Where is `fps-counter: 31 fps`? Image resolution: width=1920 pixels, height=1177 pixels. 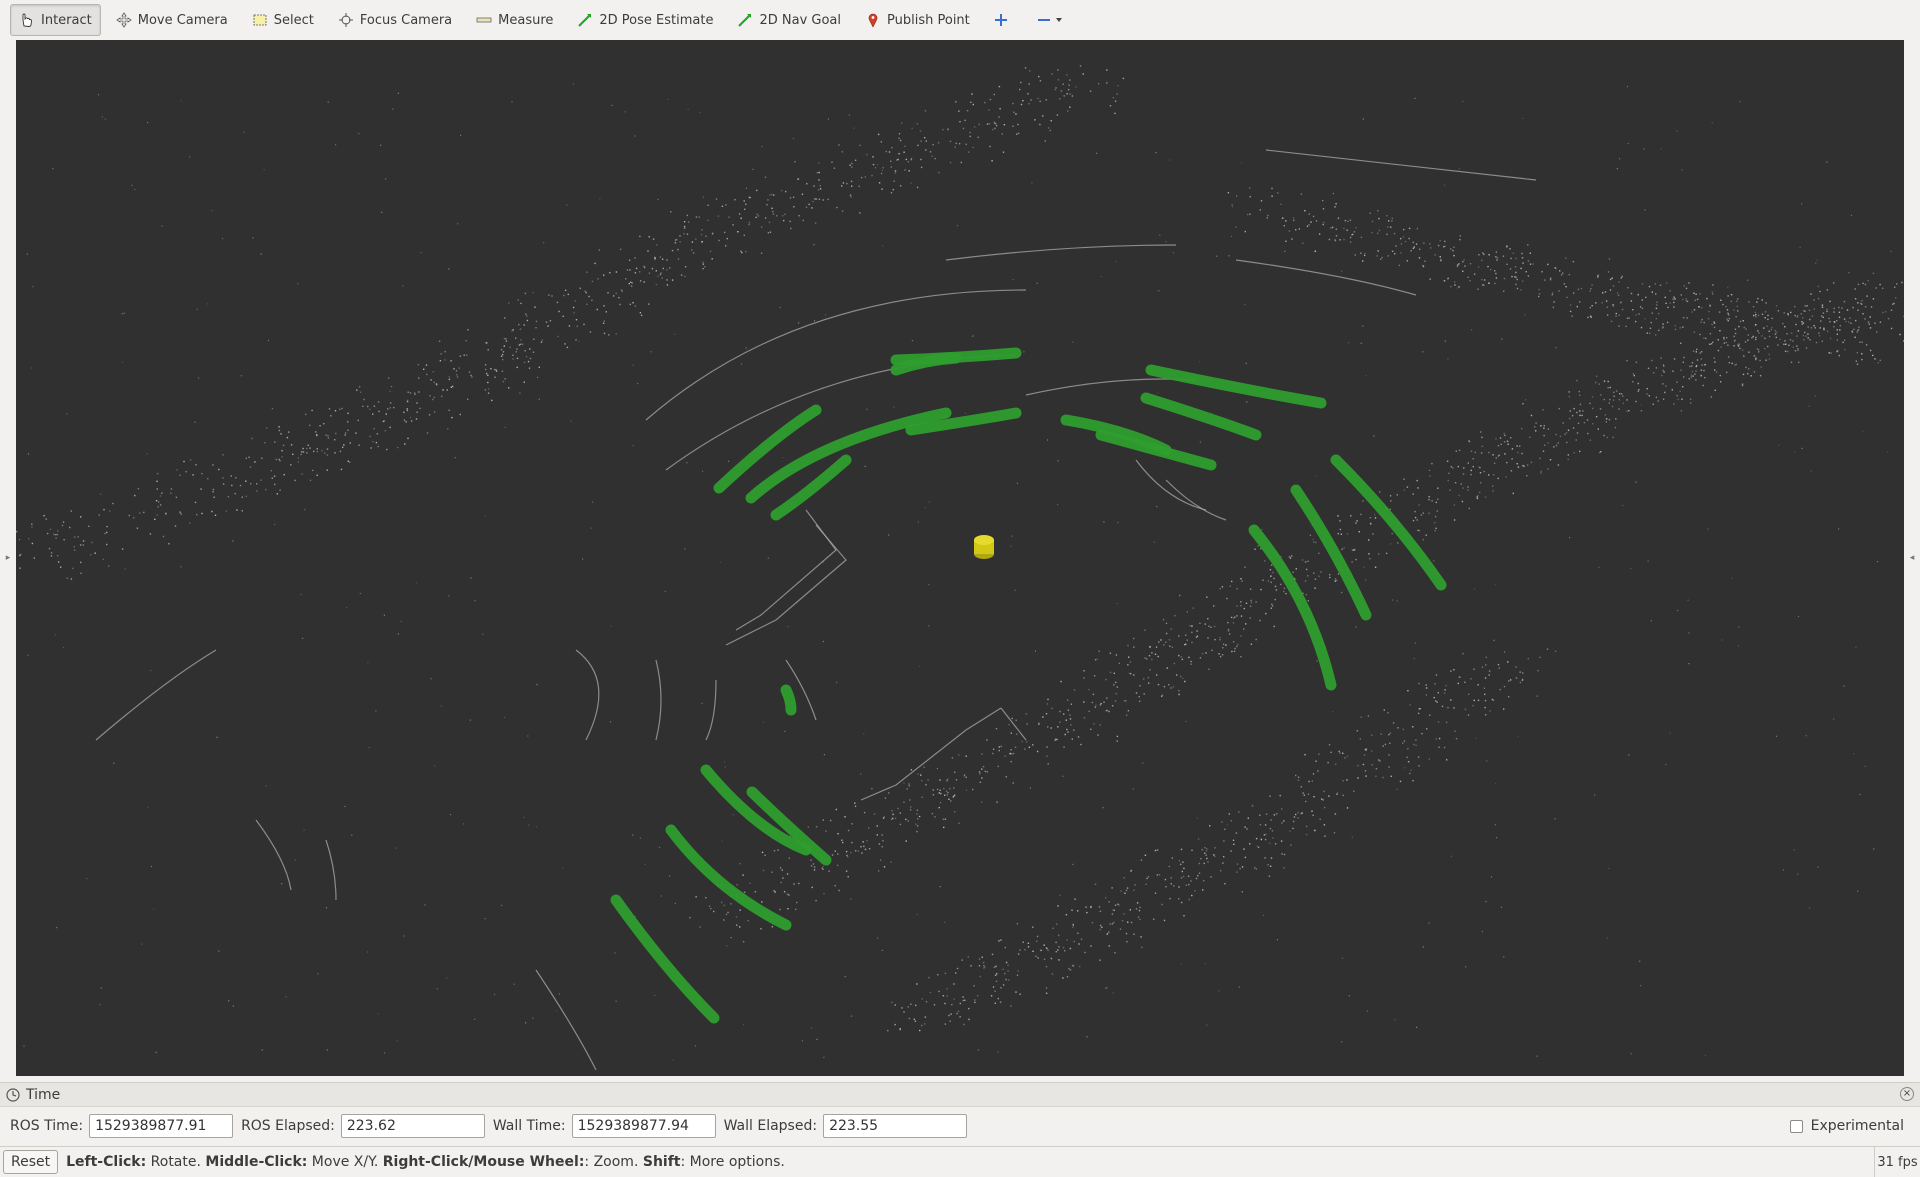 fps-counter: 31 fps is located at coordinates (1897, 1162).